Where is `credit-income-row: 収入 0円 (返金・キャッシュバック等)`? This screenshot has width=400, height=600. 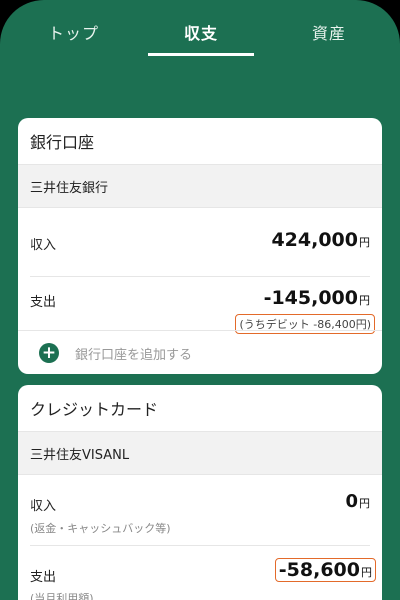
credit-income-row: 収入 0円 (返金・キャッシュバック等) is located at coordinates (200, 510).